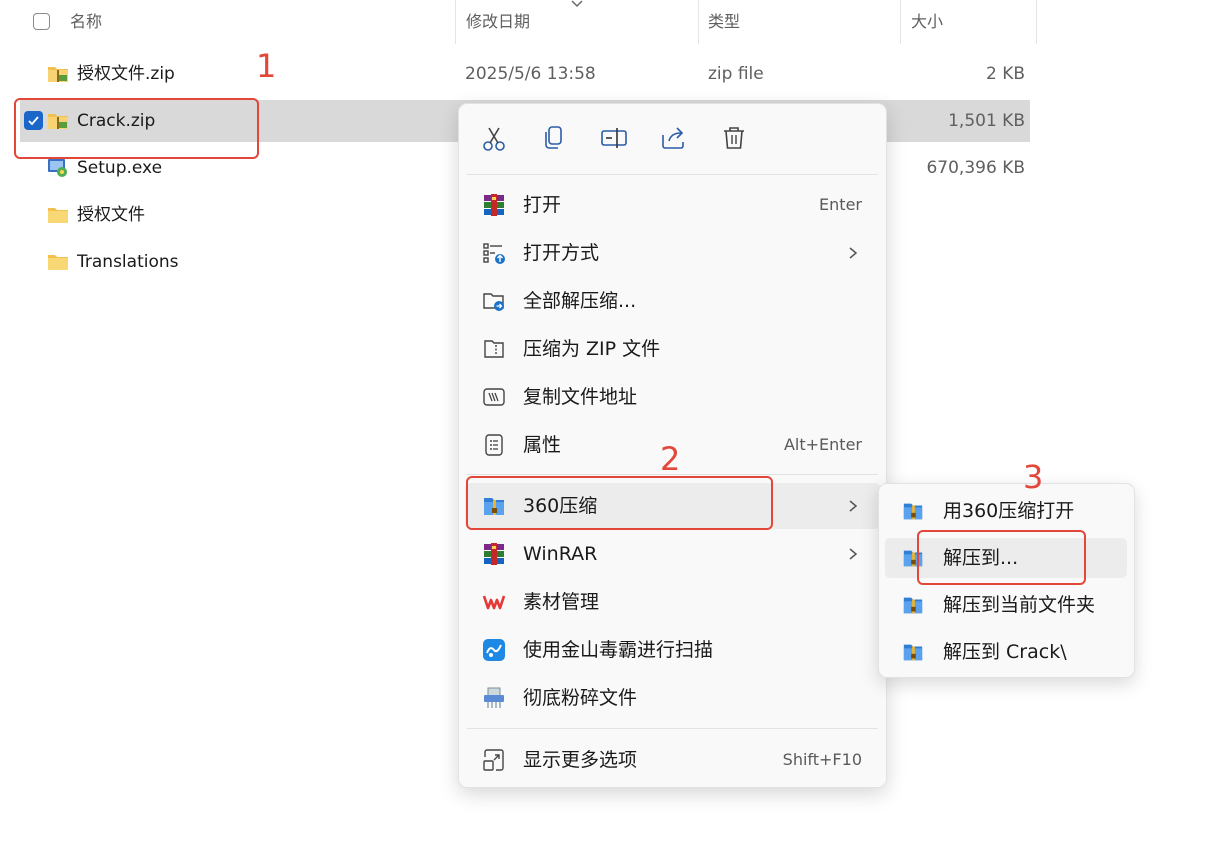 The width and height of the screenshot is (1222, 842). Describe the element at coordinates (1033, 477) in the screenshot. I see `annotation-number-step3: 3` at that location.